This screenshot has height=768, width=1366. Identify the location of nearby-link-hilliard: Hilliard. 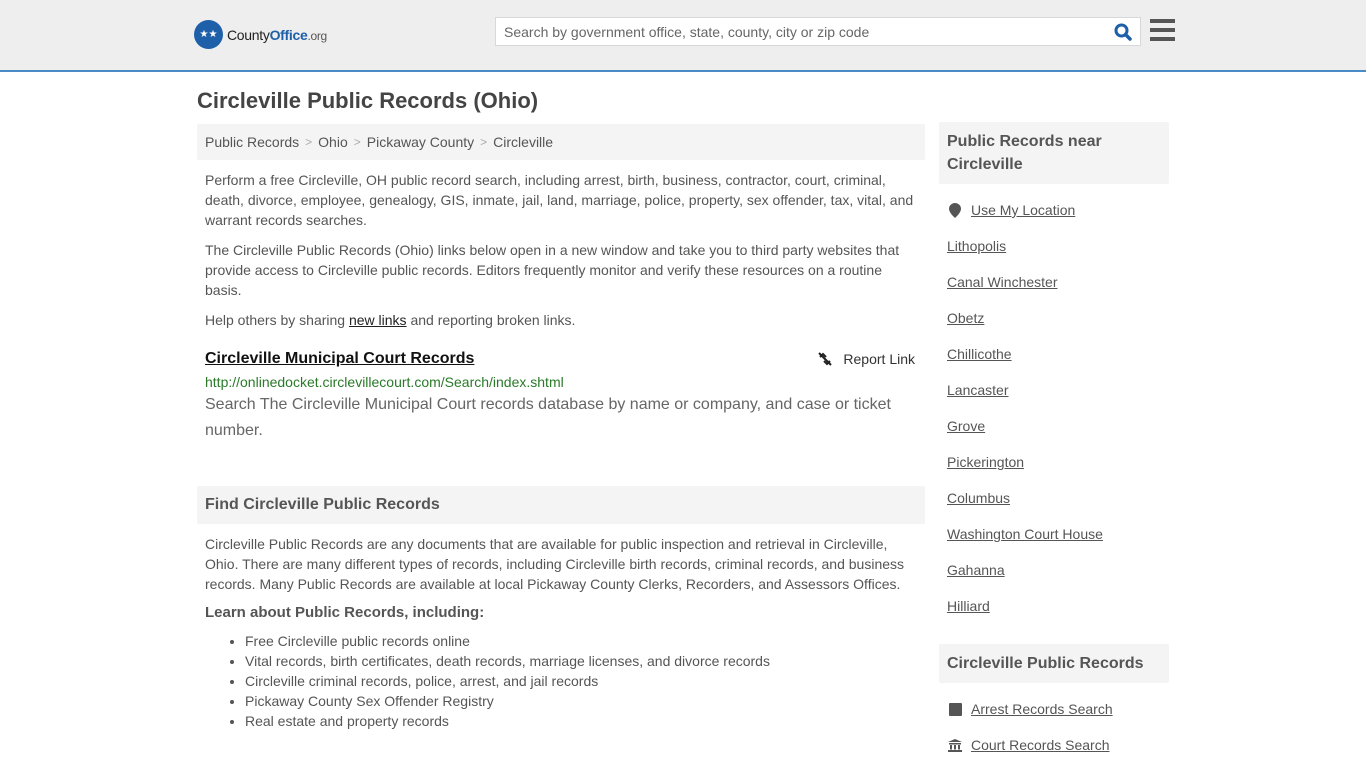
(968, 606).